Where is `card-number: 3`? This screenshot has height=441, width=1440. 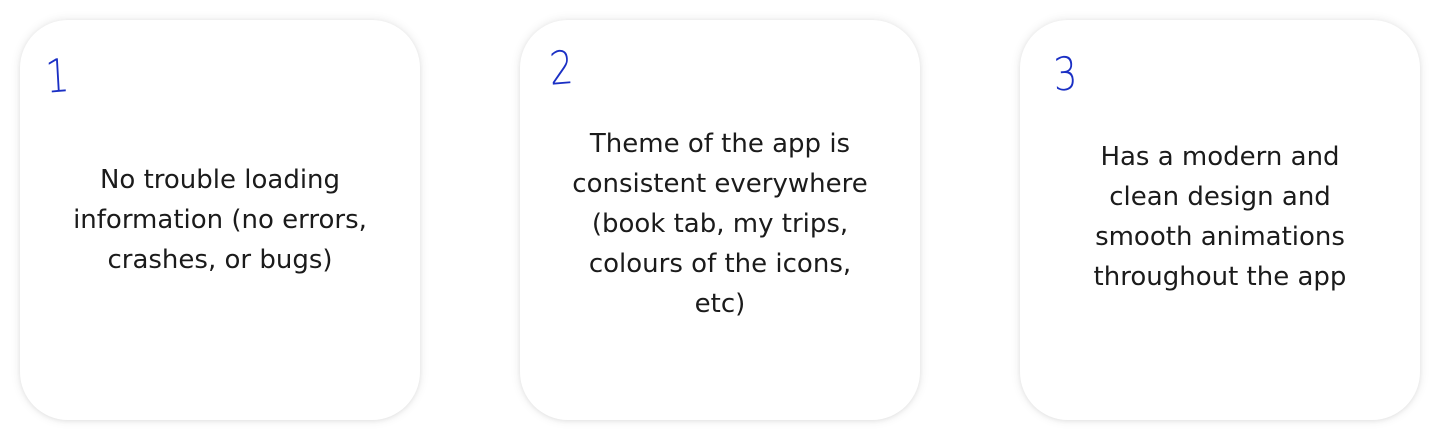
card-number: 3 is located at coordinates (1065, 73).